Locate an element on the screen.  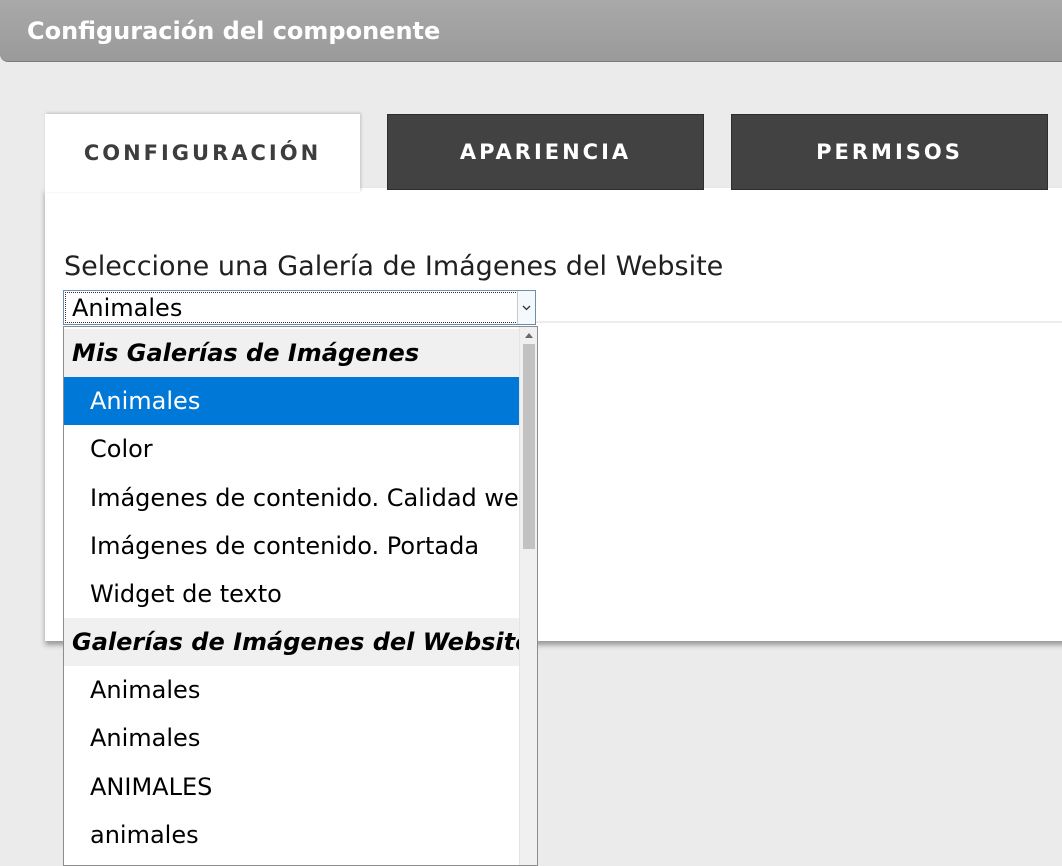
option-label: Imágenes de contenido. Portada is located at coordinates (285, 546).